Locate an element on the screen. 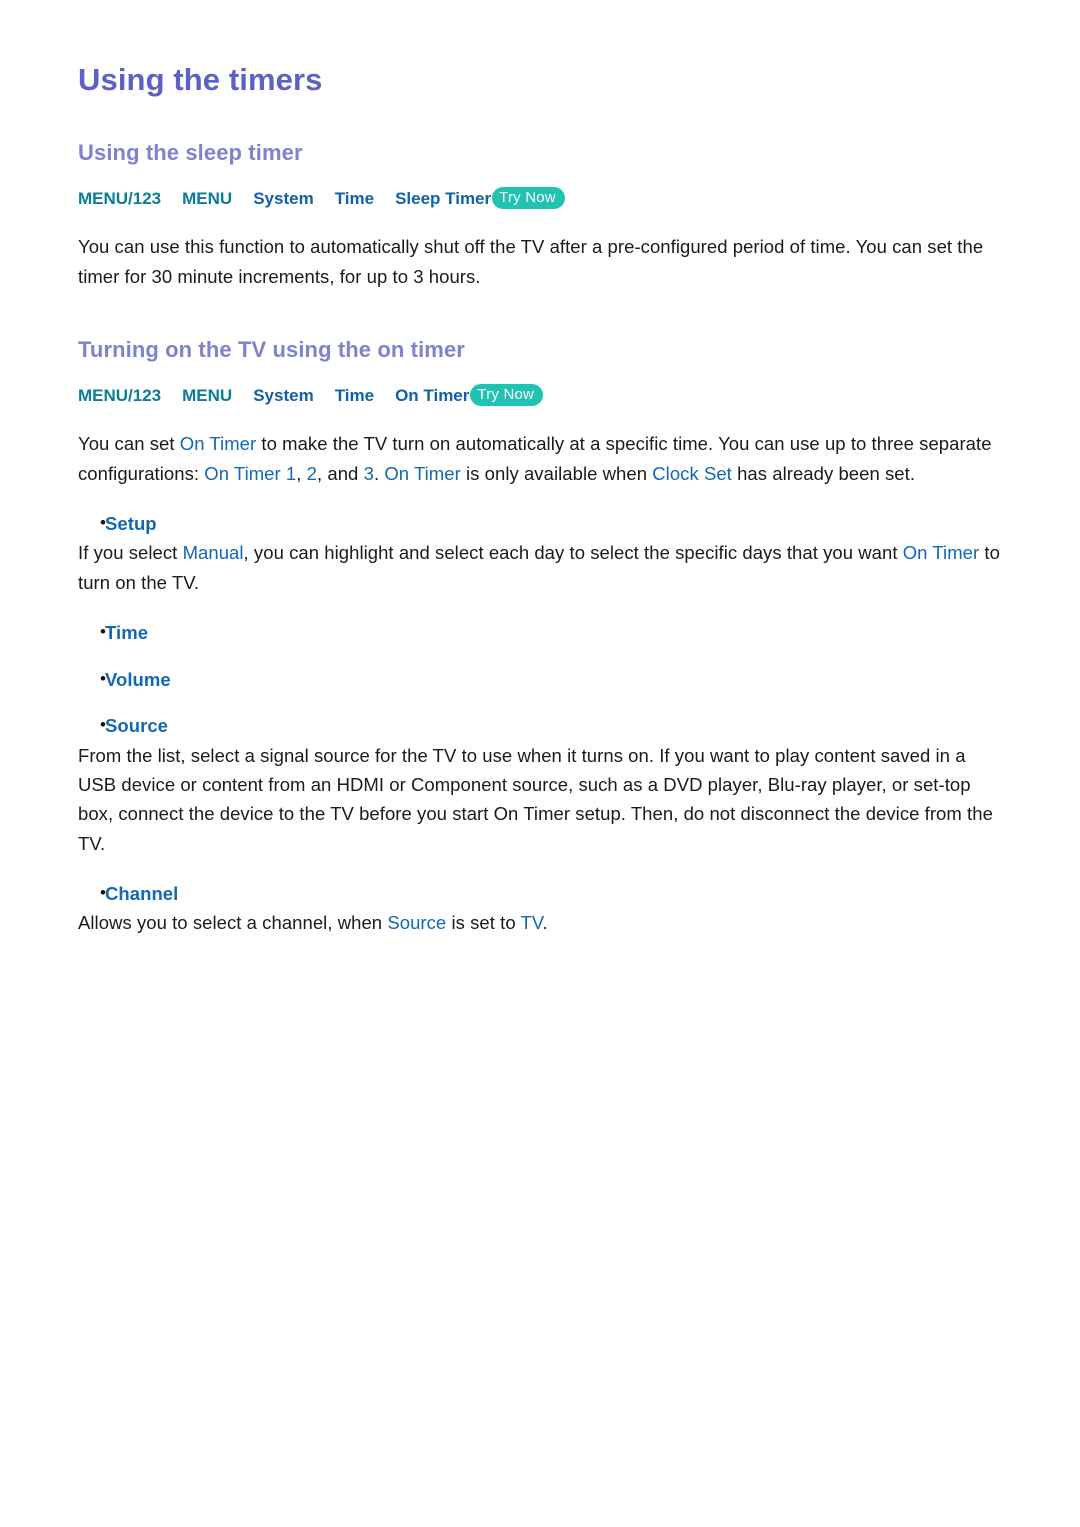  breadcrumb-item-sleep-timer: Sleep Timer is located at coordinates (443, 198).